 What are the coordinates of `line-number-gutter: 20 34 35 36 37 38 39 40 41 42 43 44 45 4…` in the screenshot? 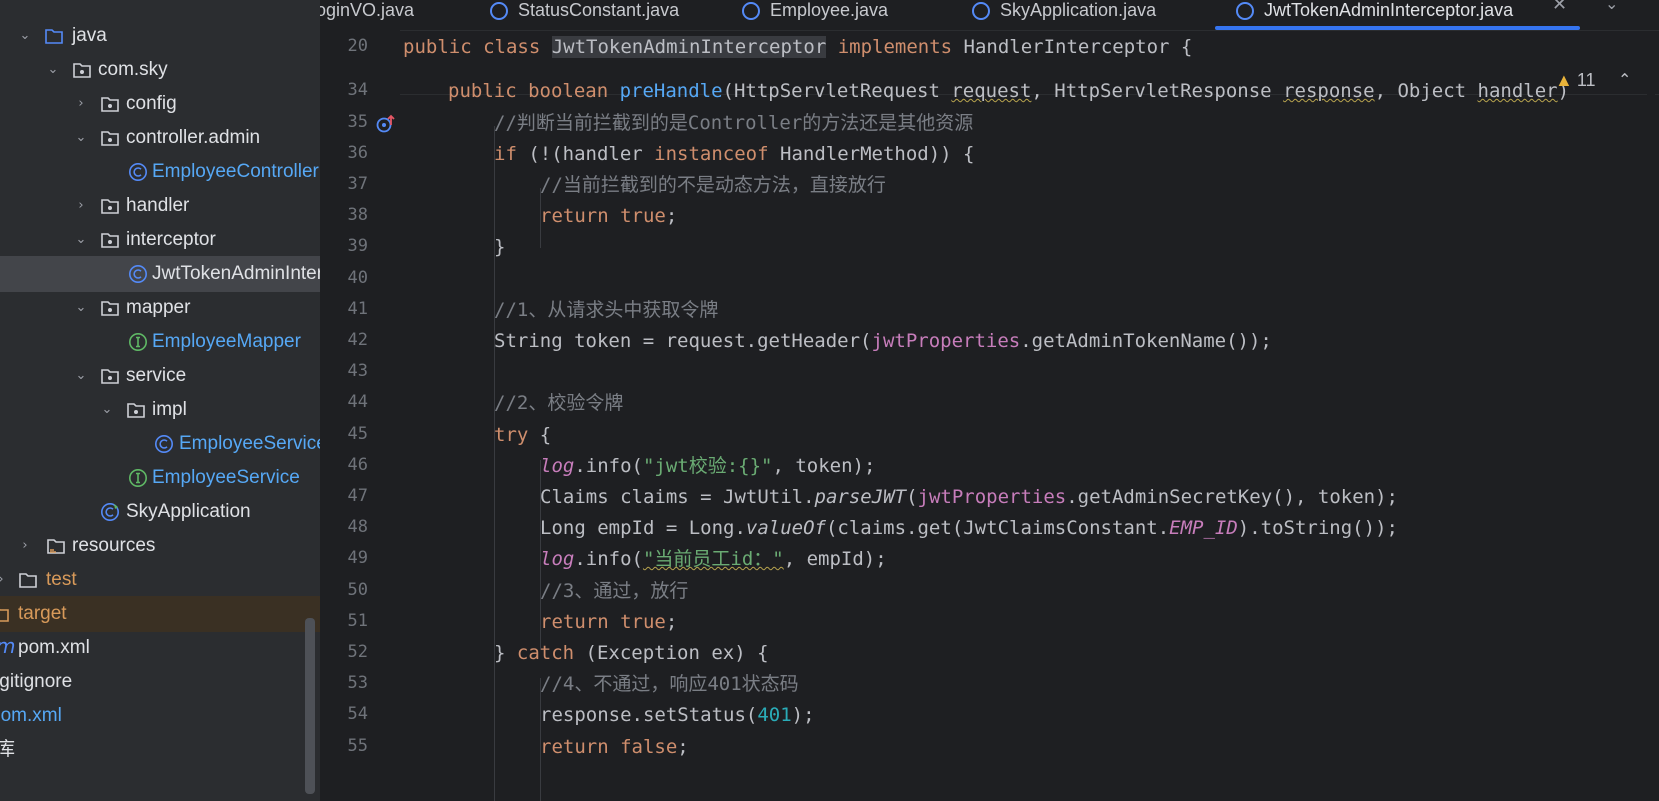 It's located at (360, 415).